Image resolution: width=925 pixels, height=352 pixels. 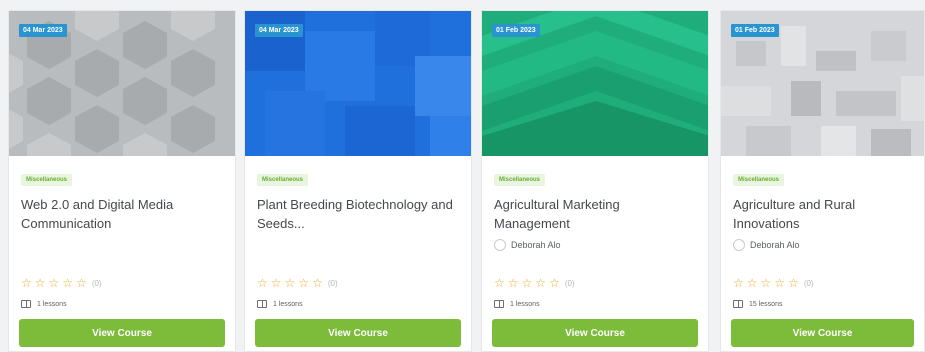 I want to click on course-title: Web 2.0 and Digital Media Communication, so click(x=122, y=215).